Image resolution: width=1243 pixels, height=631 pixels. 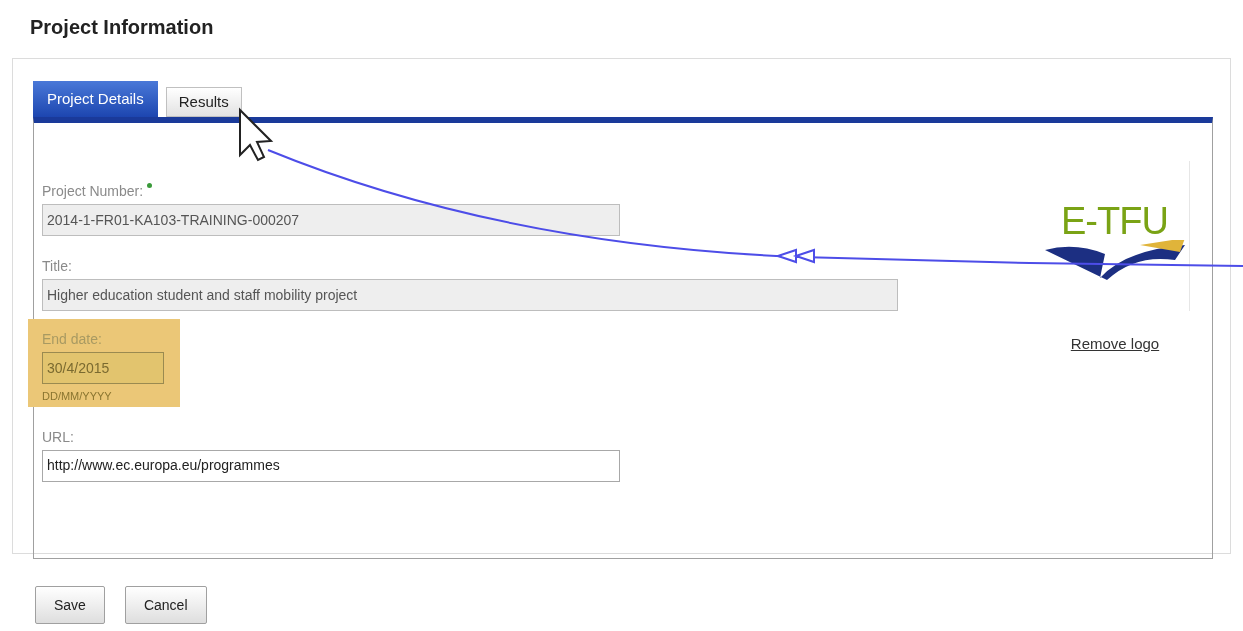 What do you see at coordinates (256, 134) in the screenshot?
I see `cursor-icon` at bounding box center [256, 134].